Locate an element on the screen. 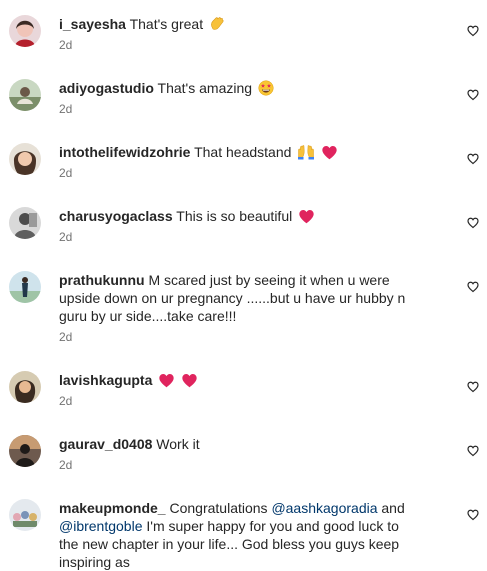  comment-body: charusyogaclass This is so beautiful 2d is located at coordinates (235, 226).